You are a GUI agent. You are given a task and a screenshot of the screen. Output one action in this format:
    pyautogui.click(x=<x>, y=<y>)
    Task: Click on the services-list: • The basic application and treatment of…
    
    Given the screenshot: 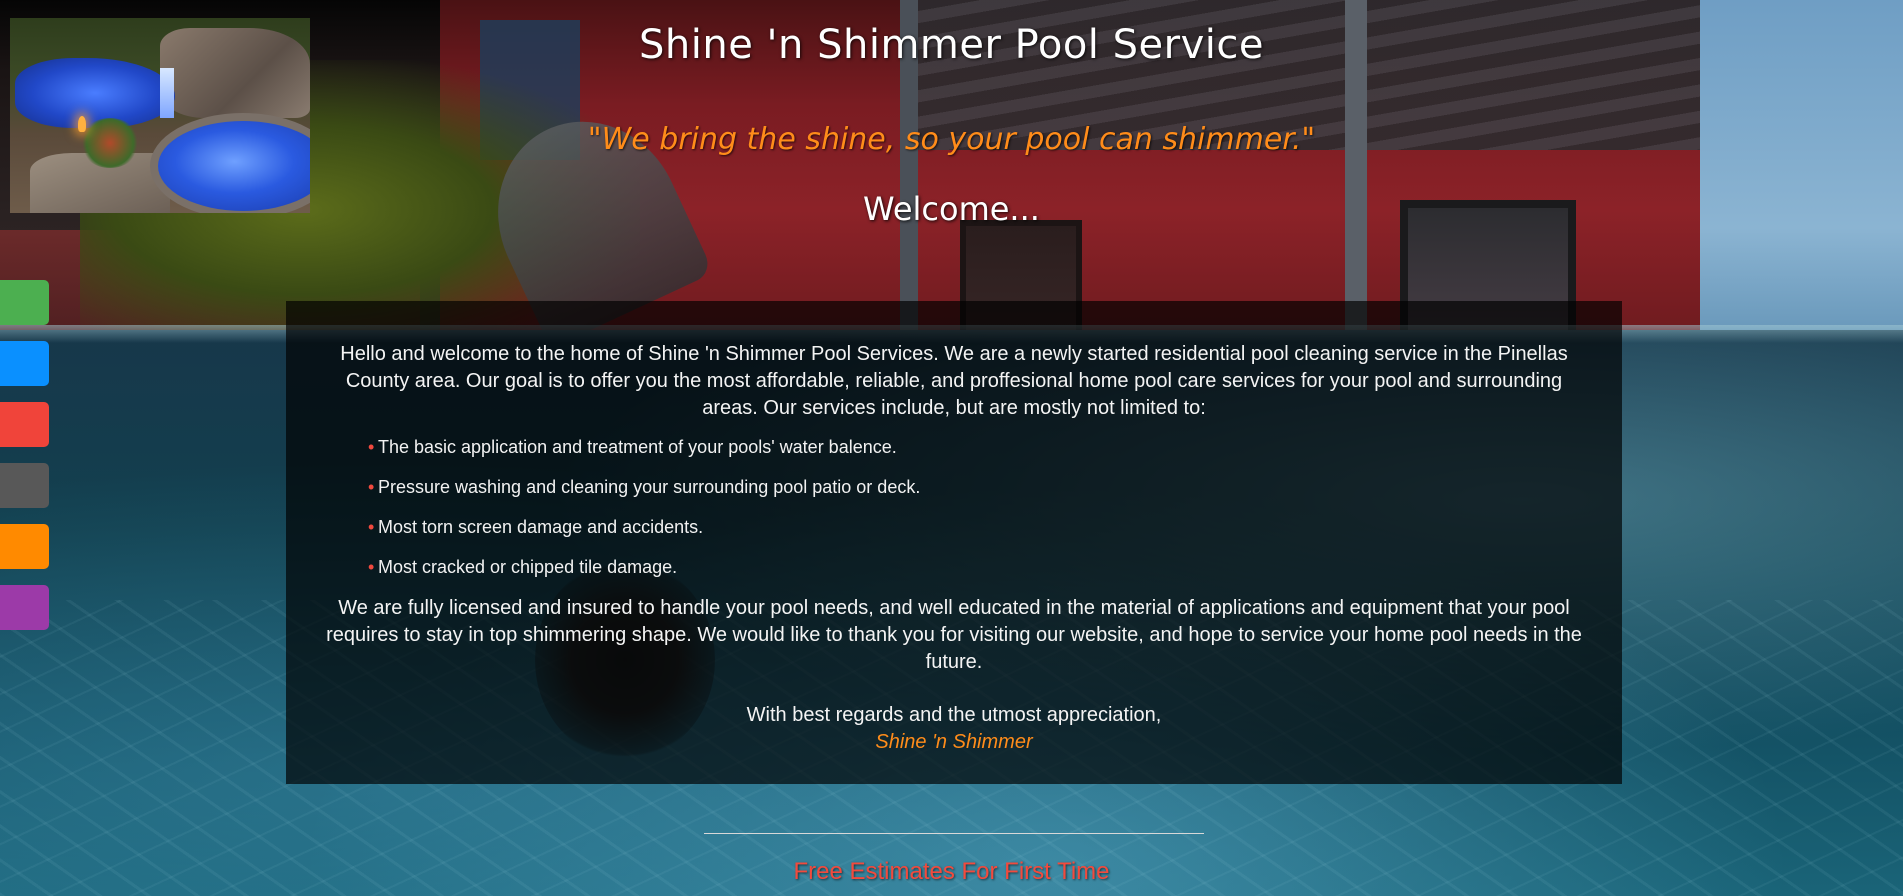 What is the action you would take?
    pyautogui.click(x=954, y=507)
    